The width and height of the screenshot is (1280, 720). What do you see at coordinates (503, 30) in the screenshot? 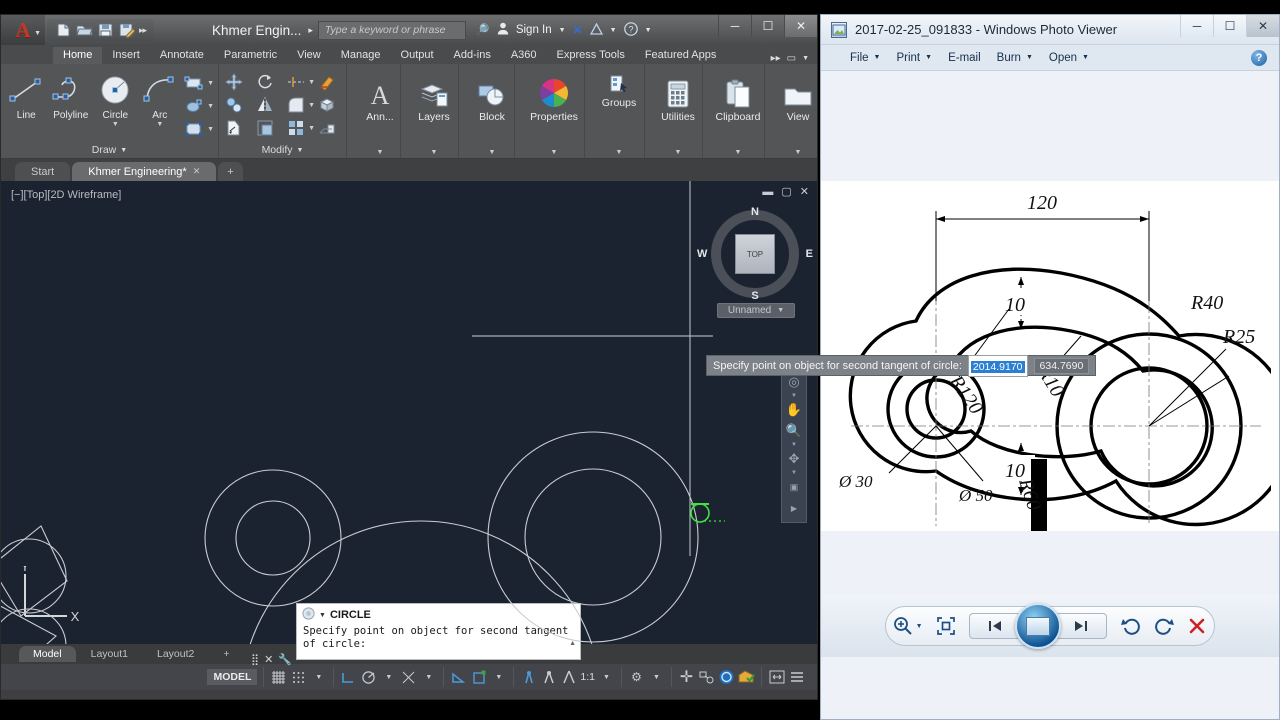
I see `user-icon` at bounding box center [503, 30].